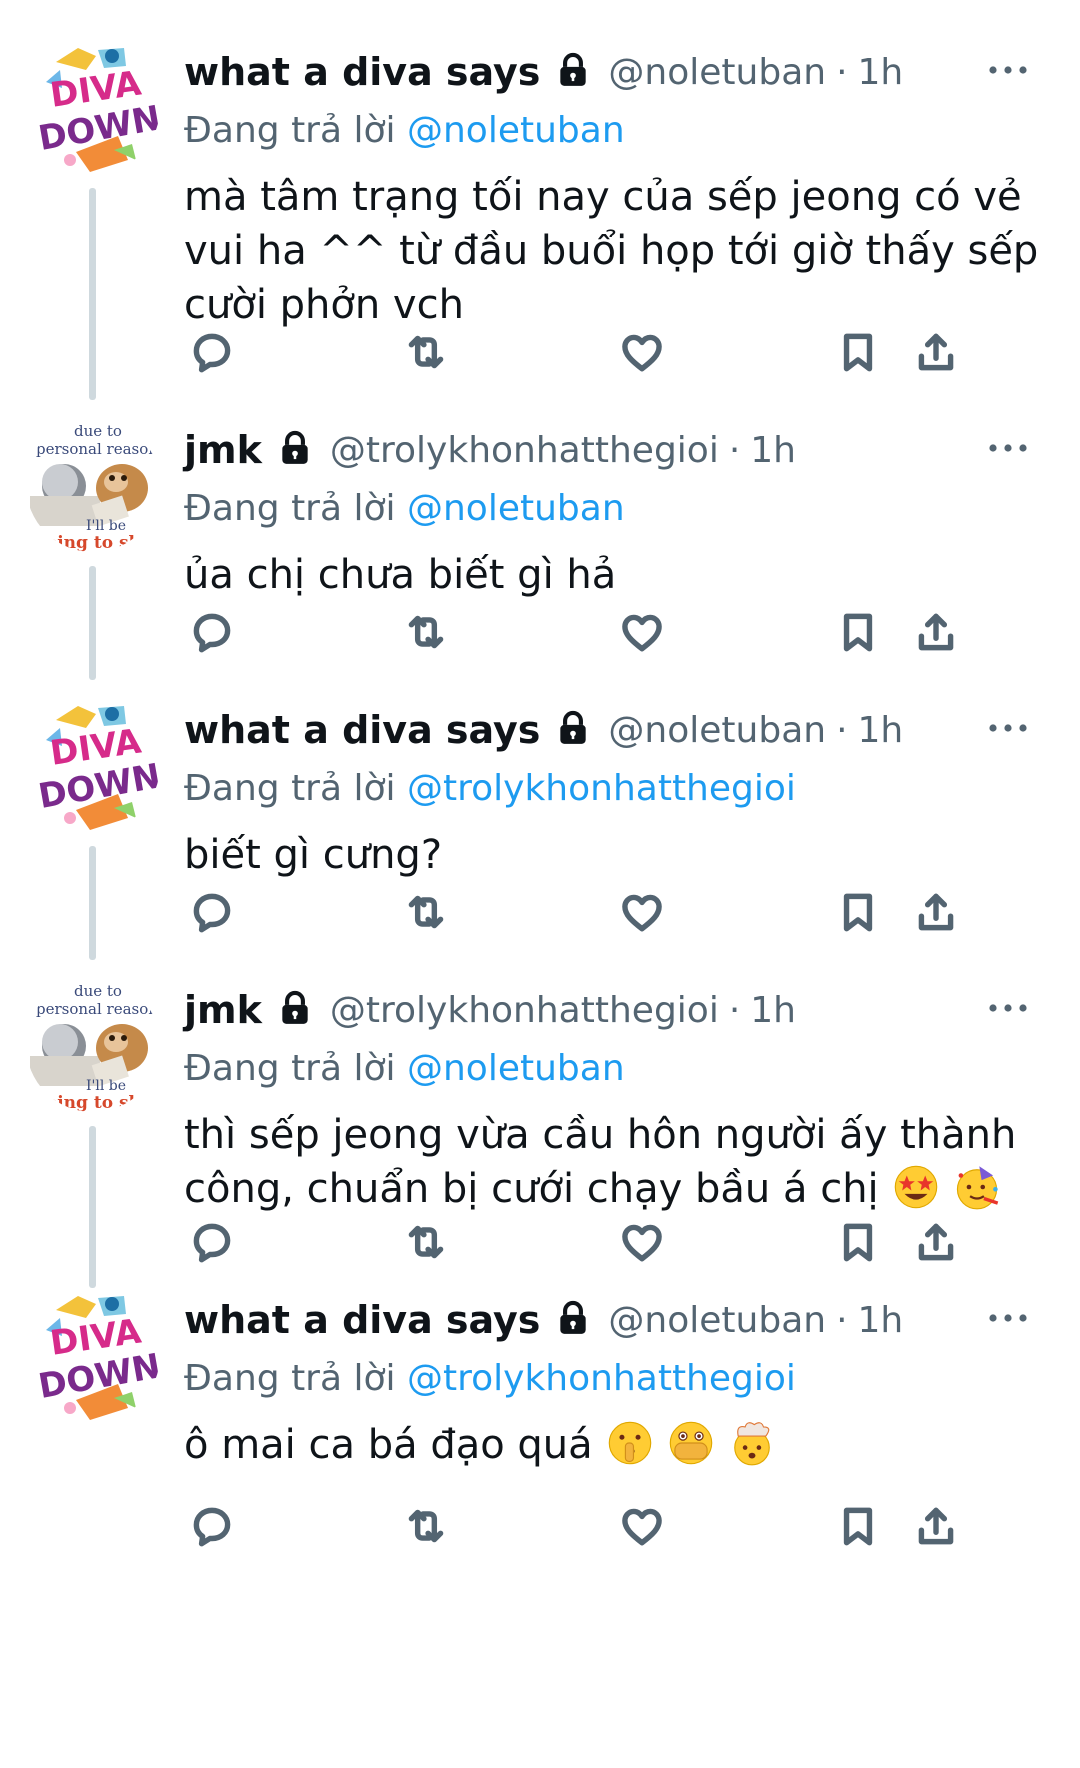  I want to click on tweet-text-content: ô mai ca bá đạo quá, so click(388, 1445).